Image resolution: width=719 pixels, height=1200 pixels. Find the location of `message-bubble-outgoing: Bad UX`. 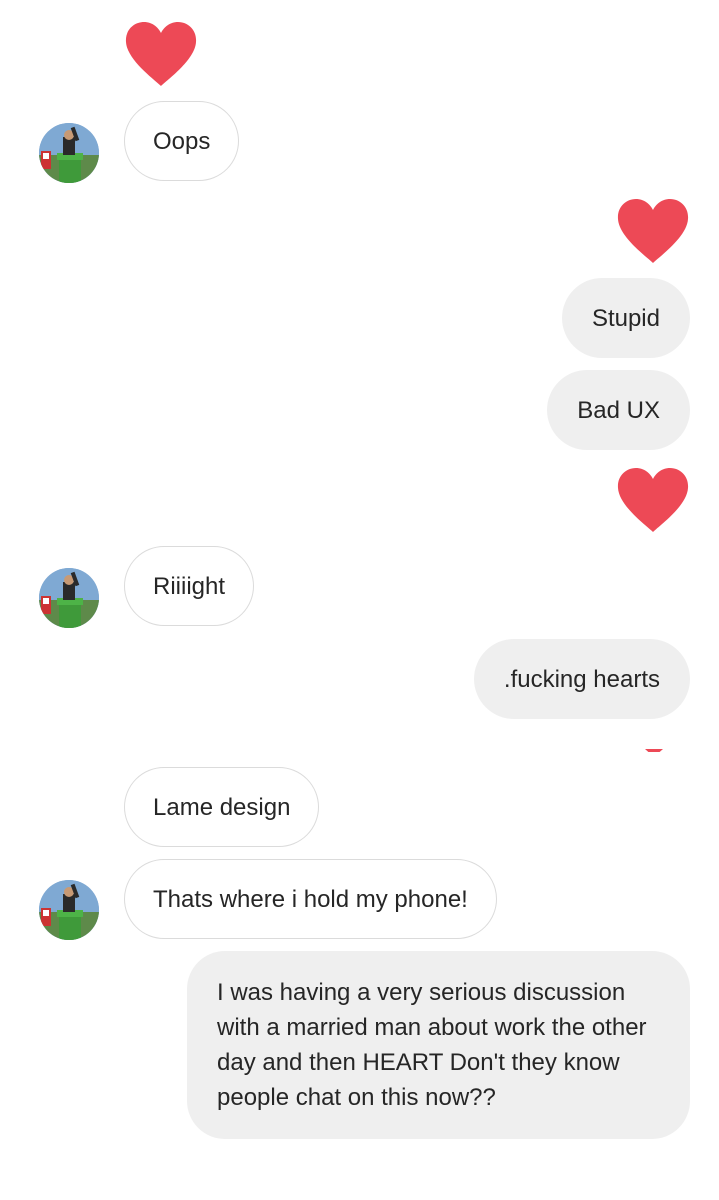

message-bubble-outgoing: Bad UX is located at coordinates (618, 410).